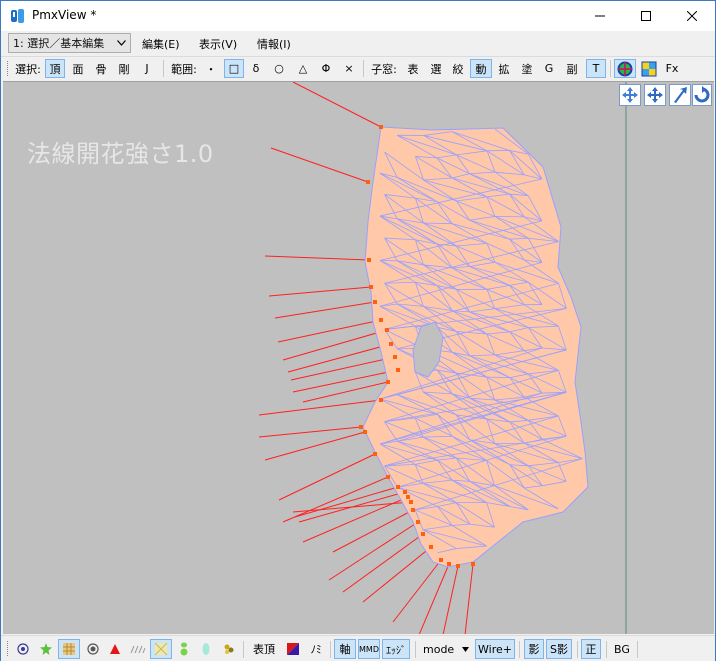  I want to click on edge-toggle: ｴｯｼﾞ, so click(396, 649).